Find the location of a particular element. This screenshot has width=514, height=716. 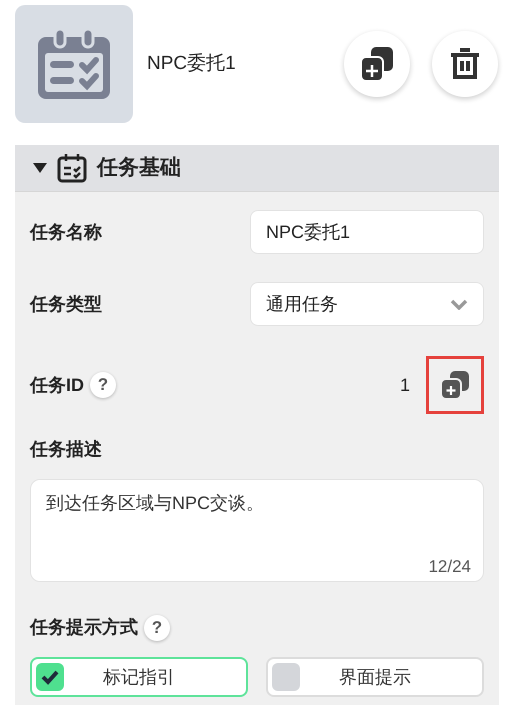

duplicate-button is located at coordinates (377, 64).